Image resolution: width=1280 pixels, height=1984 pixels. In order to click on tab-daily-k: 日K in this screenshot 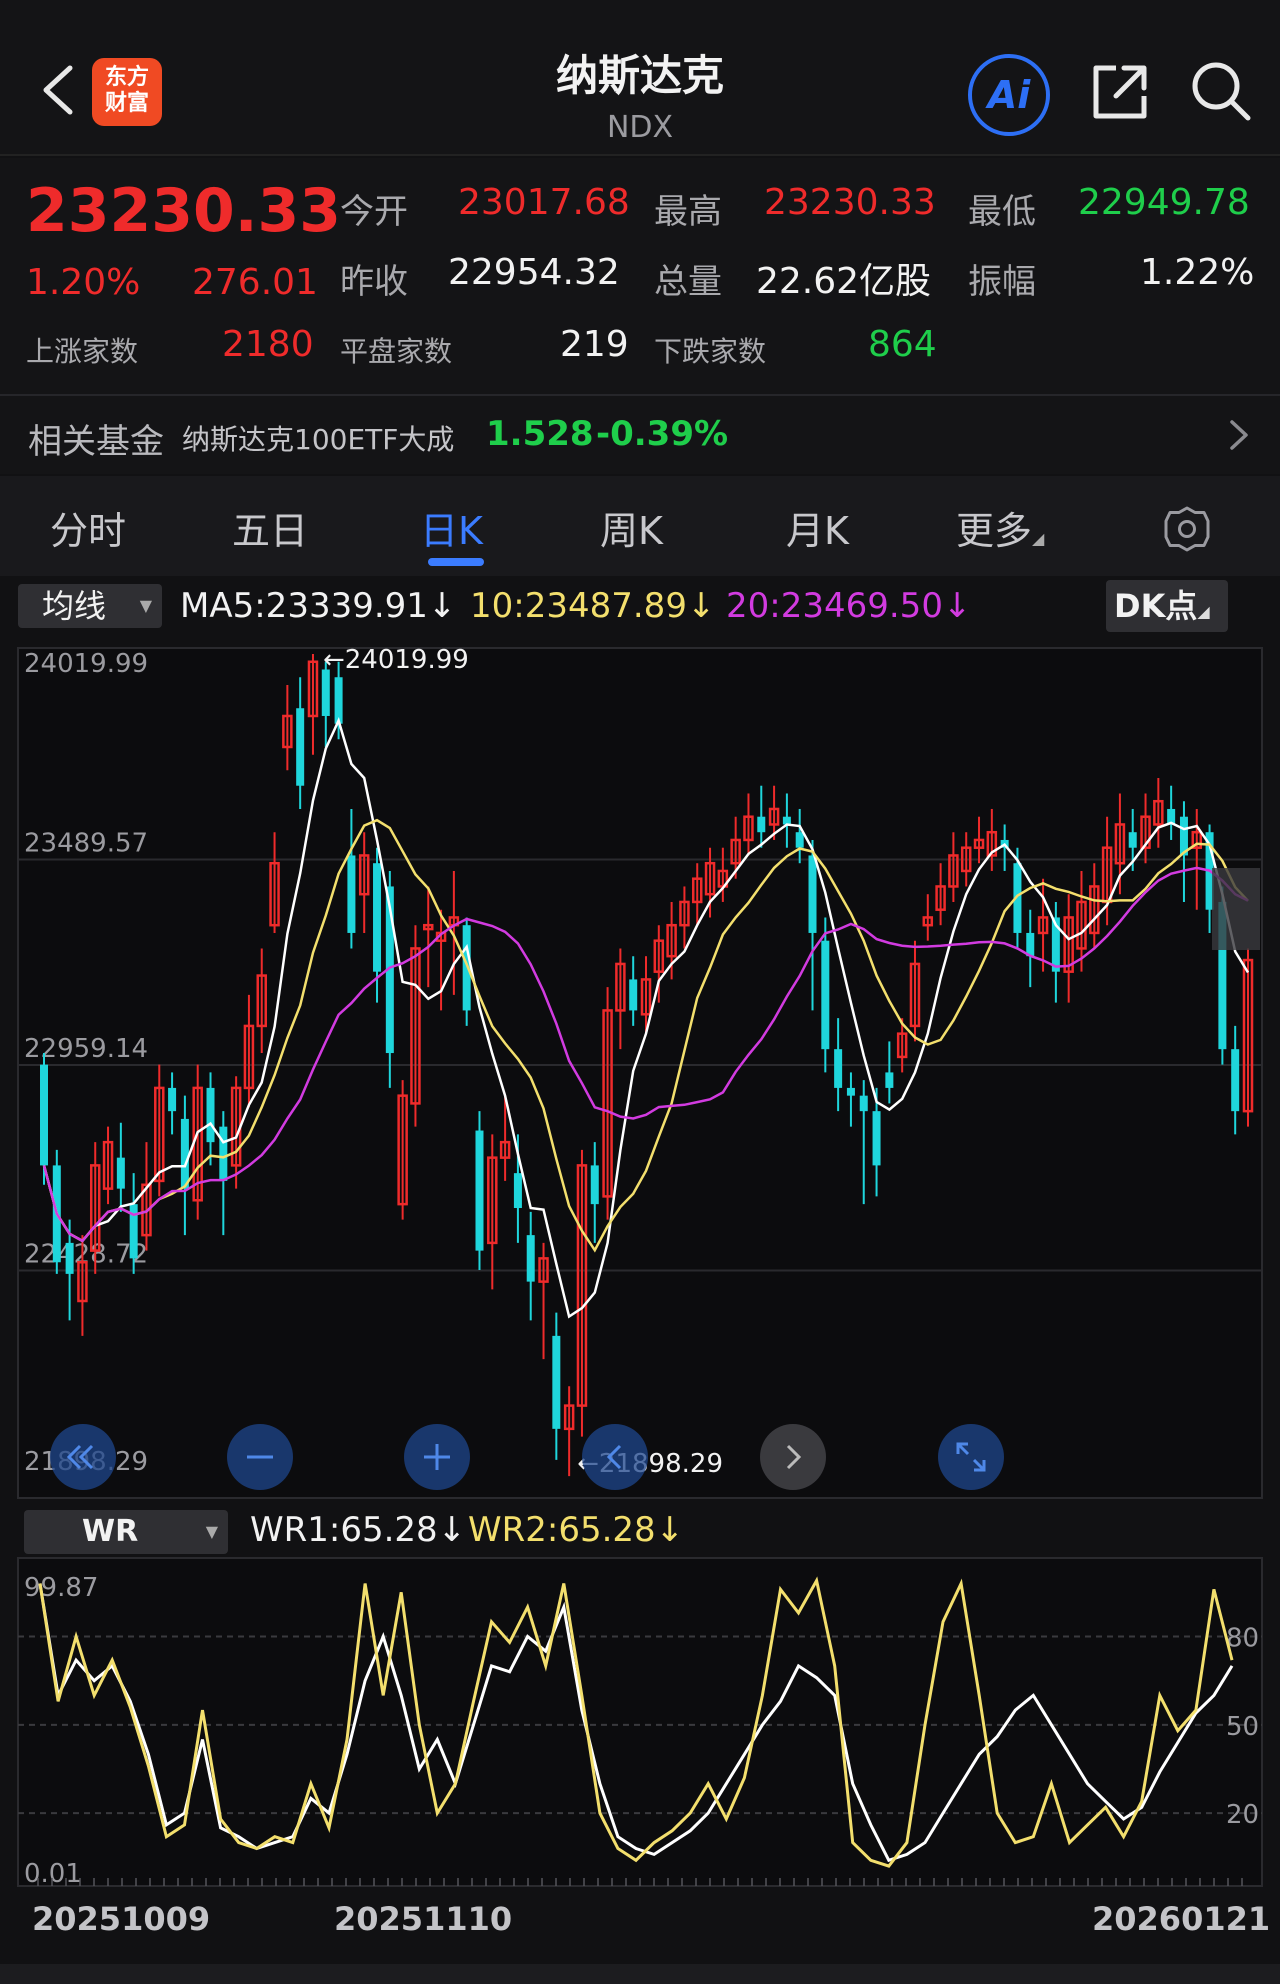, I will do `click(451, 527)`.